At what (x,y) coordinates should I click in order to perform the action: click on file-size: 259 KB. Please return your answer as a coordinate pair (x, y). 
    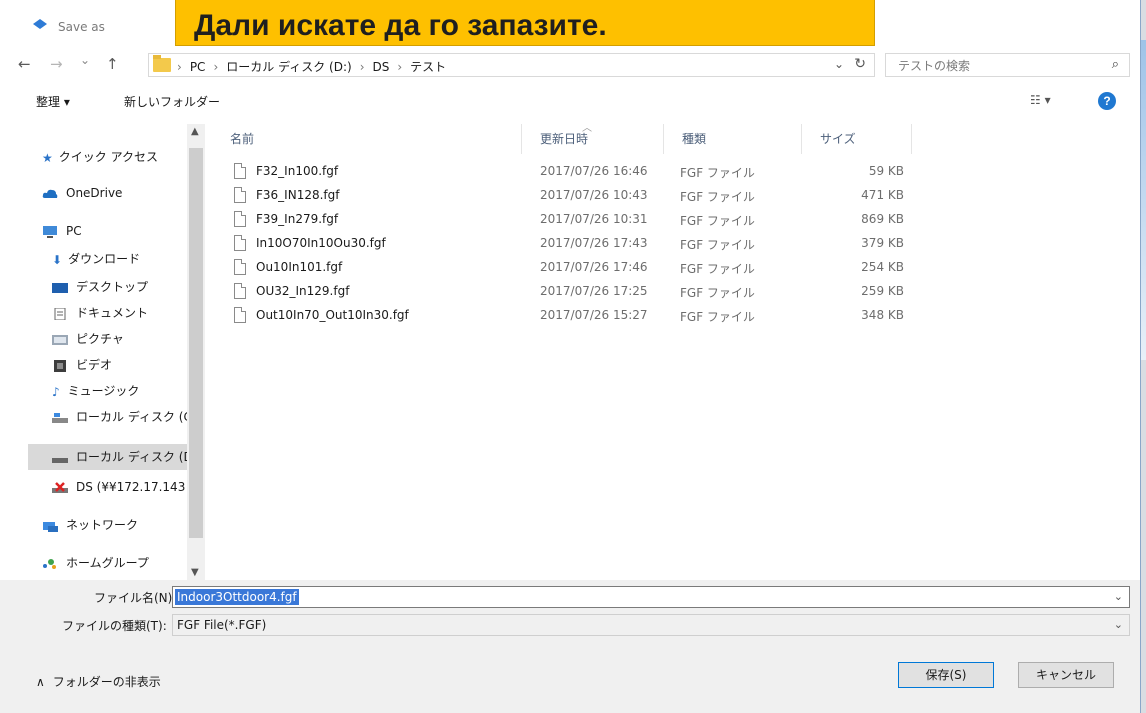
    Looking at the image, I should click on (882, 291).